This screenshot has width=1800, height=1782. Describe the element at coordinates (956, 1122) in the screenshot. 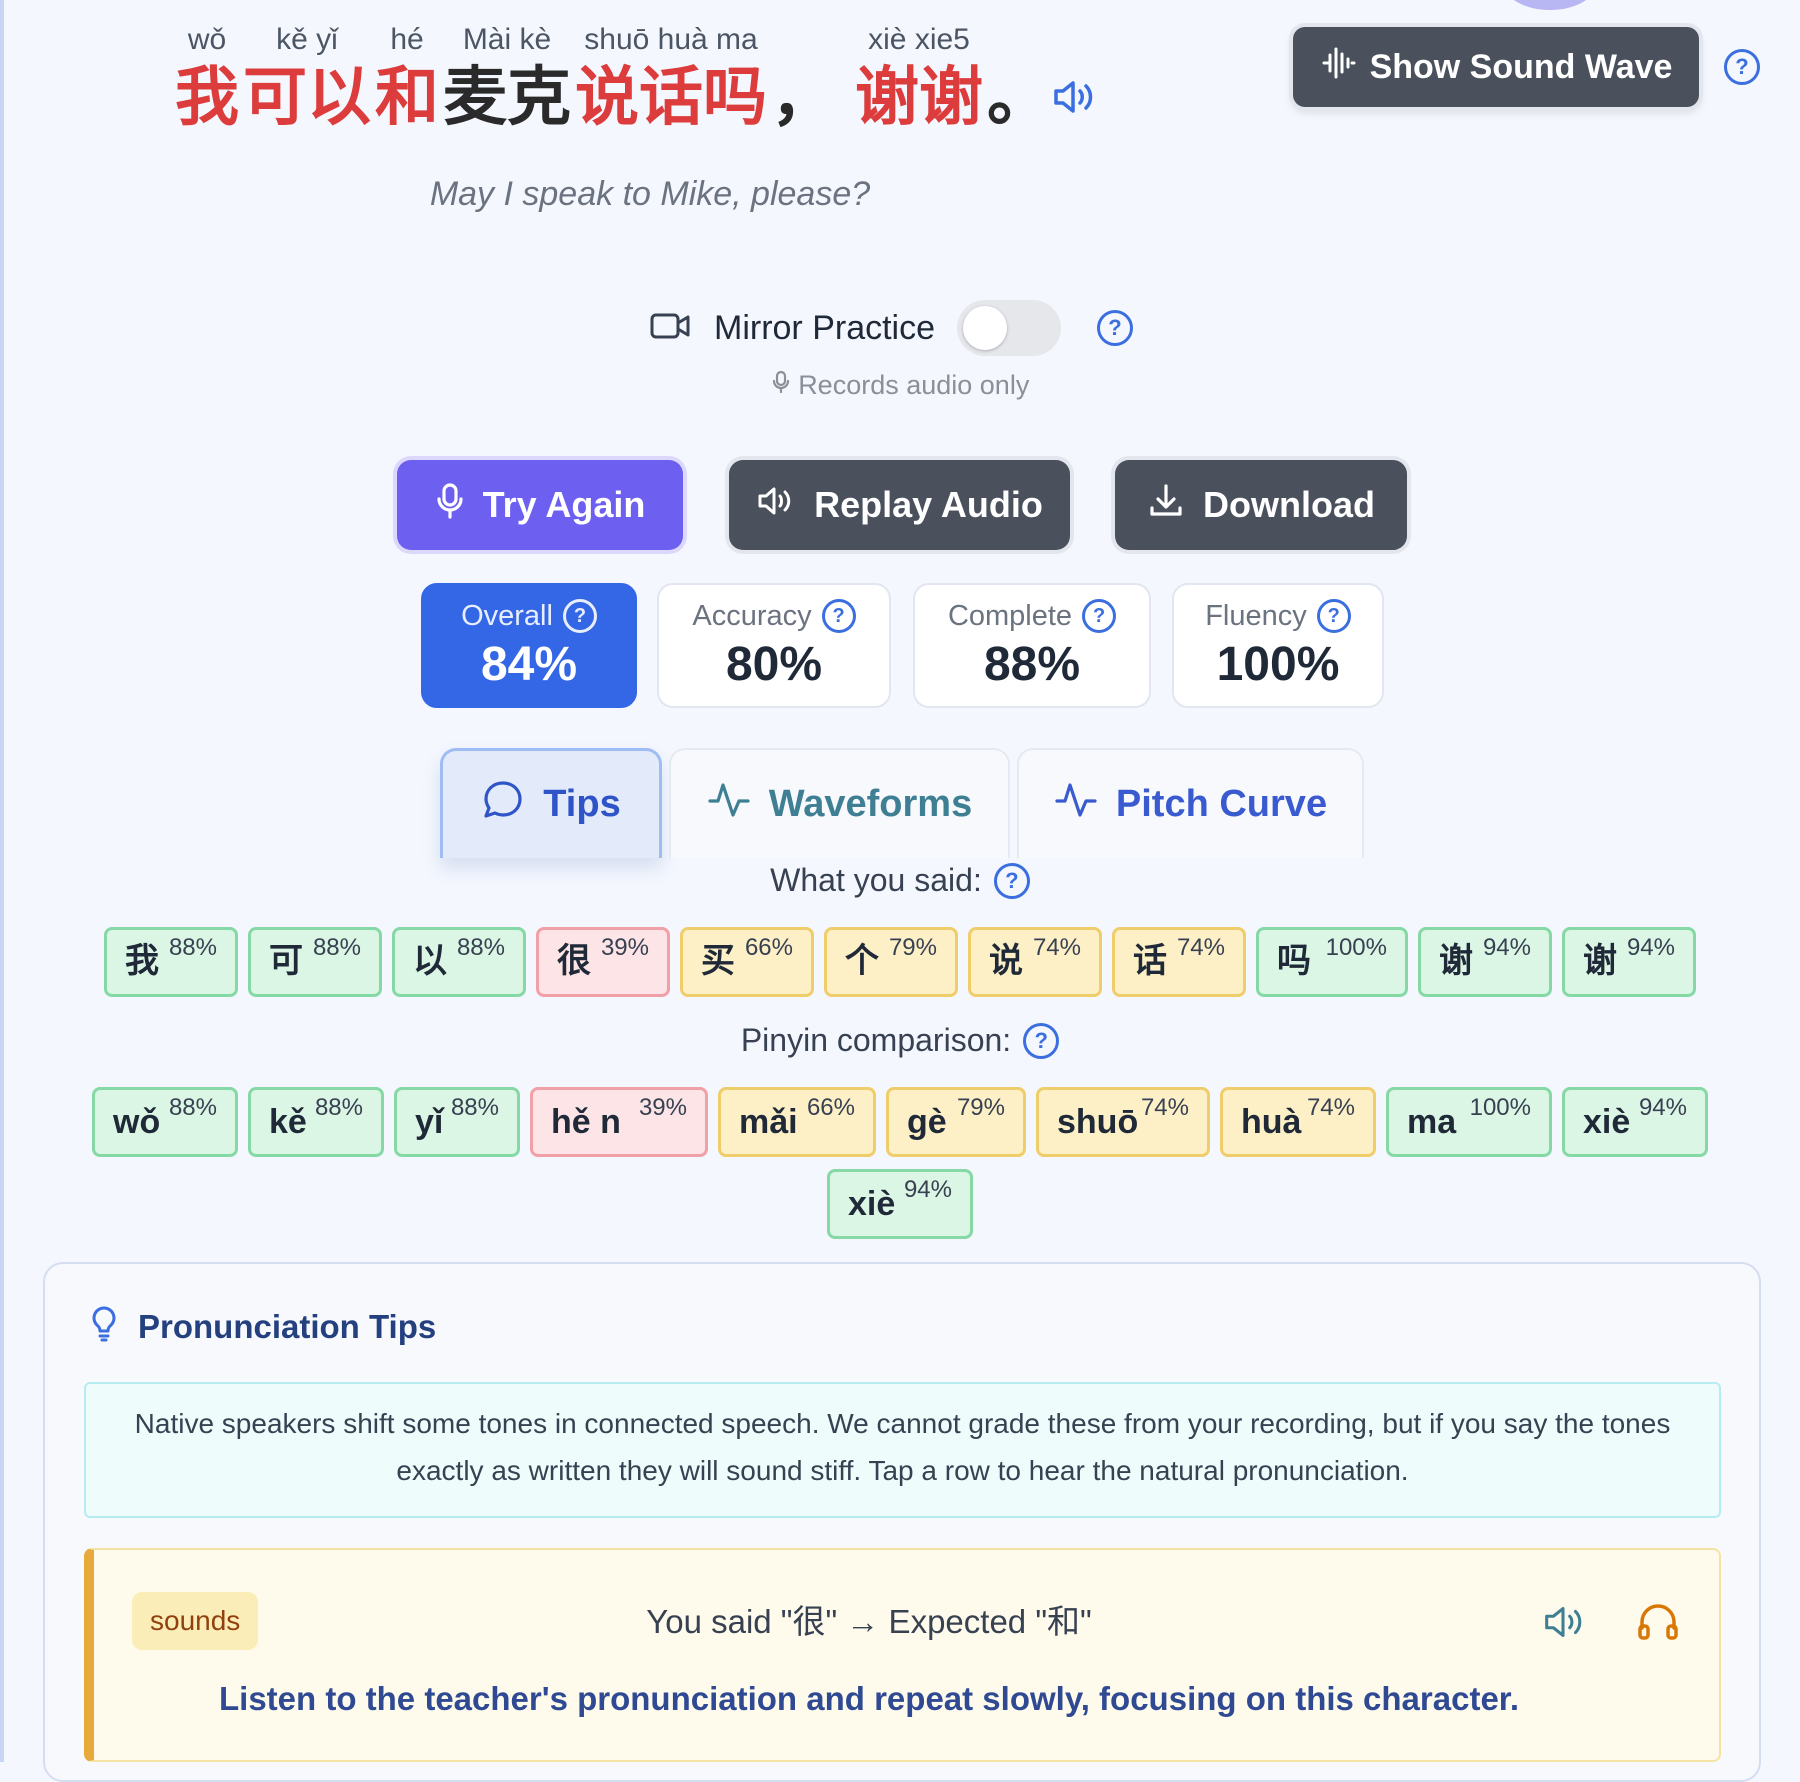

I see `pinyin-chip: gè 79%` at that location.